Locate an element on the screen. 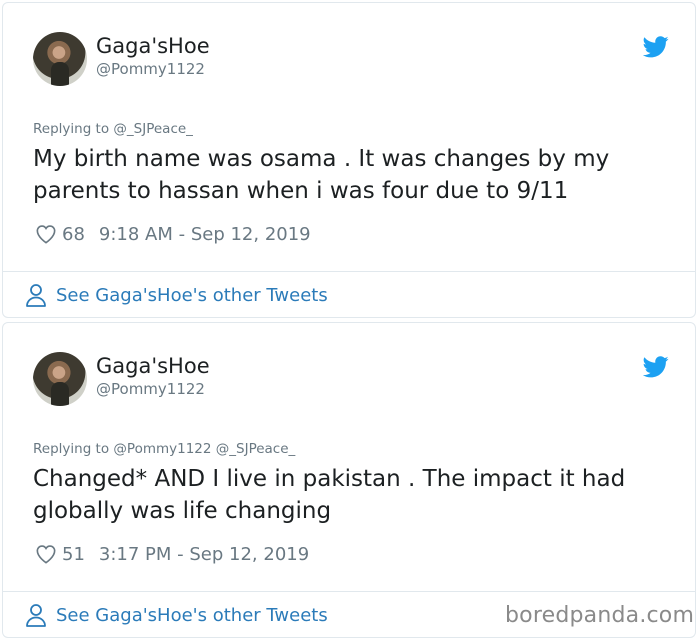  replying-to-link: @Pommy1122 @_SJPeace_ is located at coordinates (204, 449).